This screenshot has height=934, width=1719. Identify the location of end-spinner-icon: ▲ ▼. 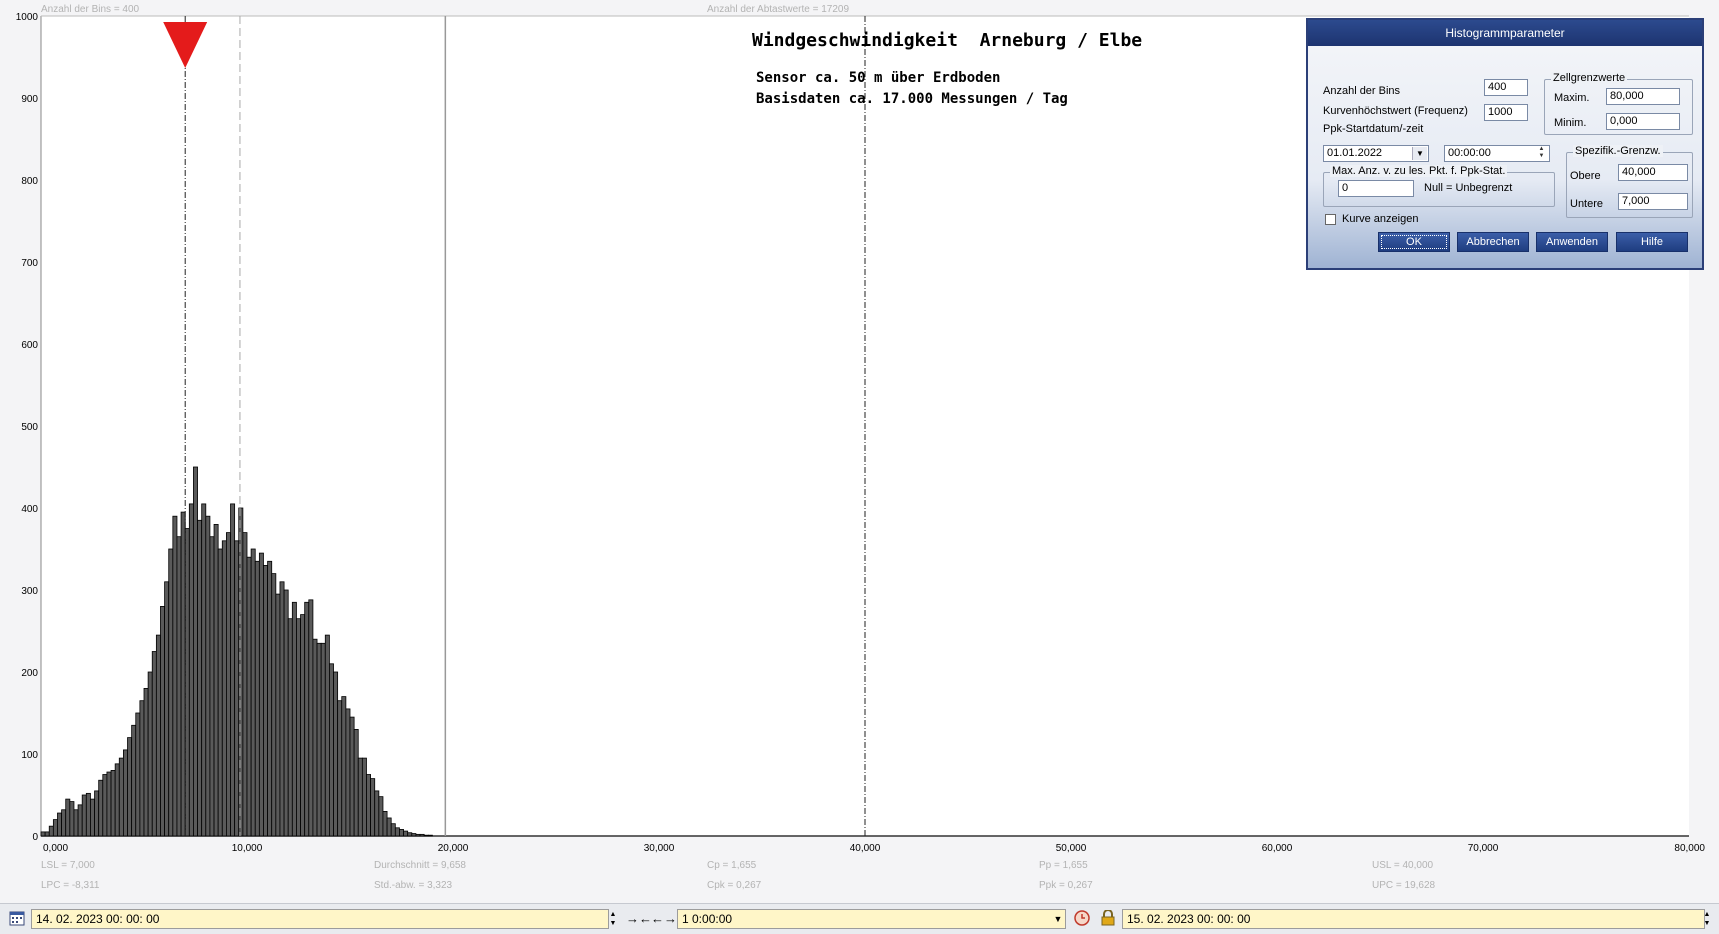
(1707, 919).